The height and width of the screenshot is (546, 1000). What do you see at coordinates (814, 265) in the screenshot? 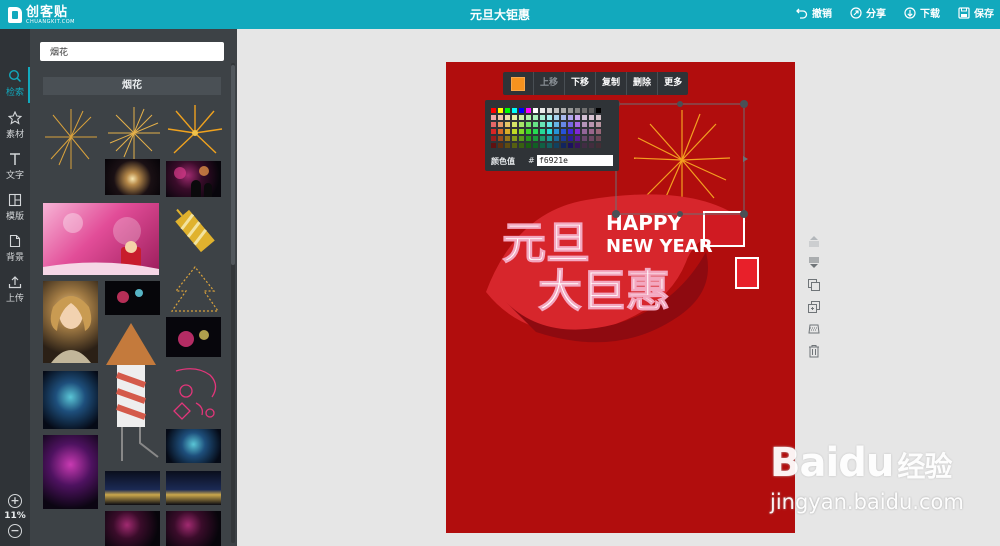
I see `send-backward-button` at bounding box center [814, 265].